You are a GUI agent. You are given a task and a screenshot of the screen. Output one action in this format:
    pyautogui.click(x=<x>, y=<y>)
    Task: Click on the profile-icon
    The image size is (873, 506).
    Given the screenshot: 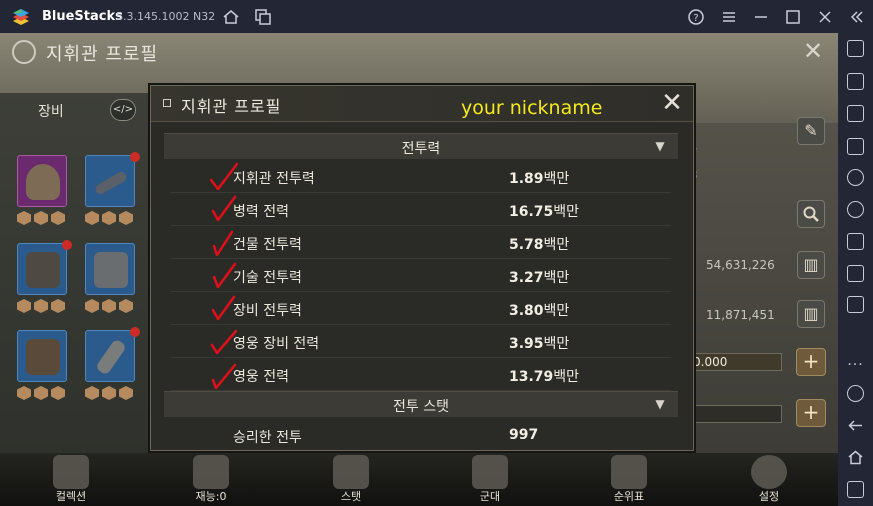 What is the action you would take?
    pyautogui.click(x=24, y=52)
    